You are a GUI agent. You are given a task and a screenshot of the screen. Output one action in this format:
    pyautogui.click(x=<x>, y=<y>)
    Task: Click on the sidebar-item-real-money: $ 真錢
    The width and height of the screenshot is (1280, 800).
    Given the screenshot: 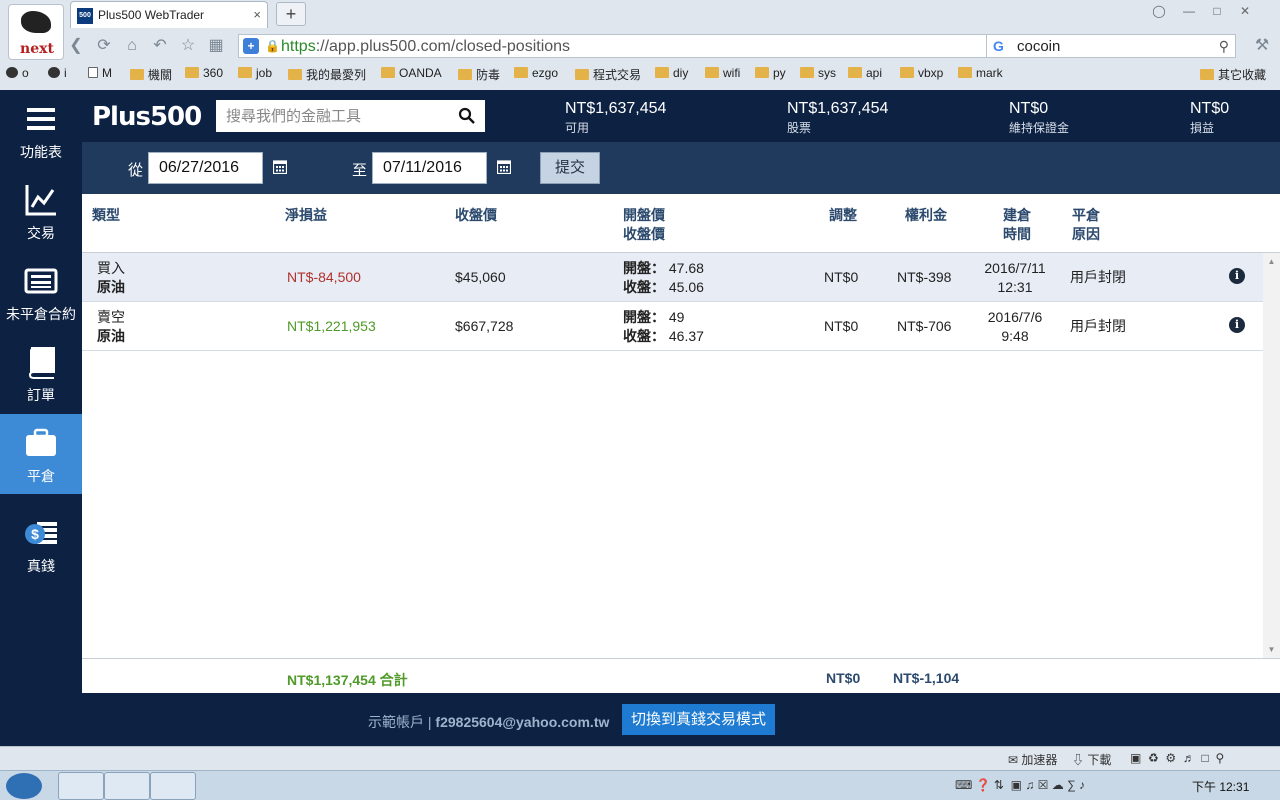 What is the action you would take?
    pyautogui.click(x=41, y=544)
    